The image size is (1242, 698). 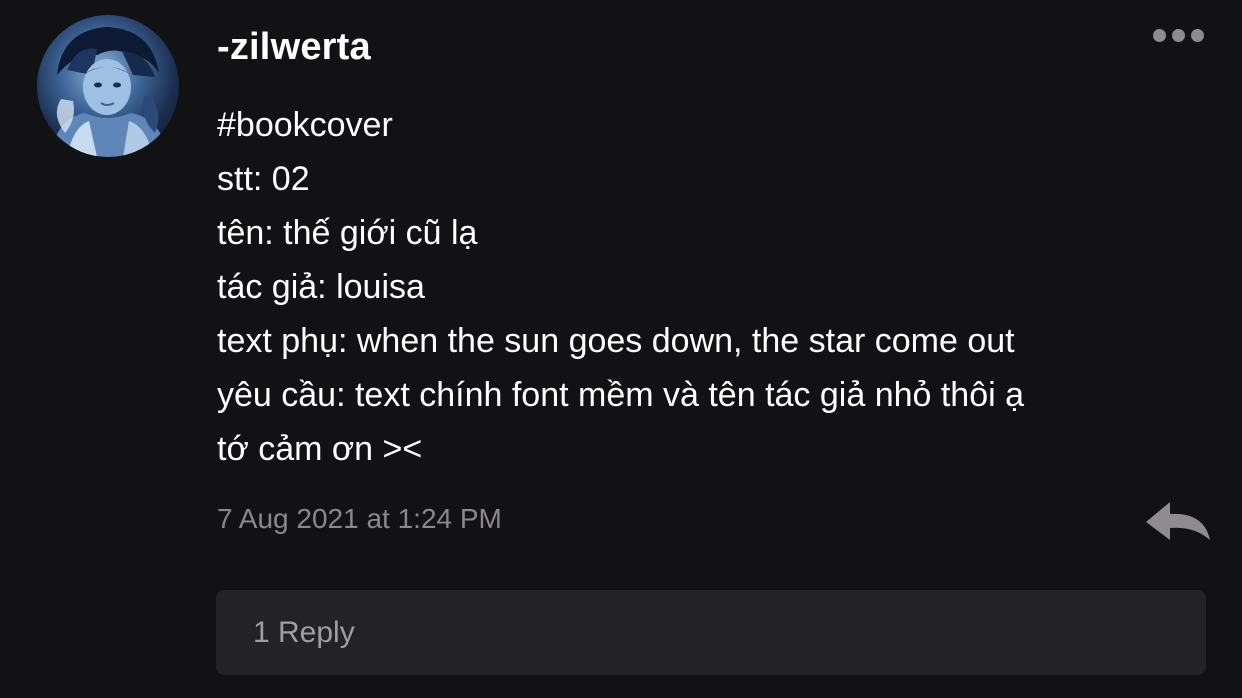 I want to click on replies-count-label: 1 Reply, so click(x=304, y=632).